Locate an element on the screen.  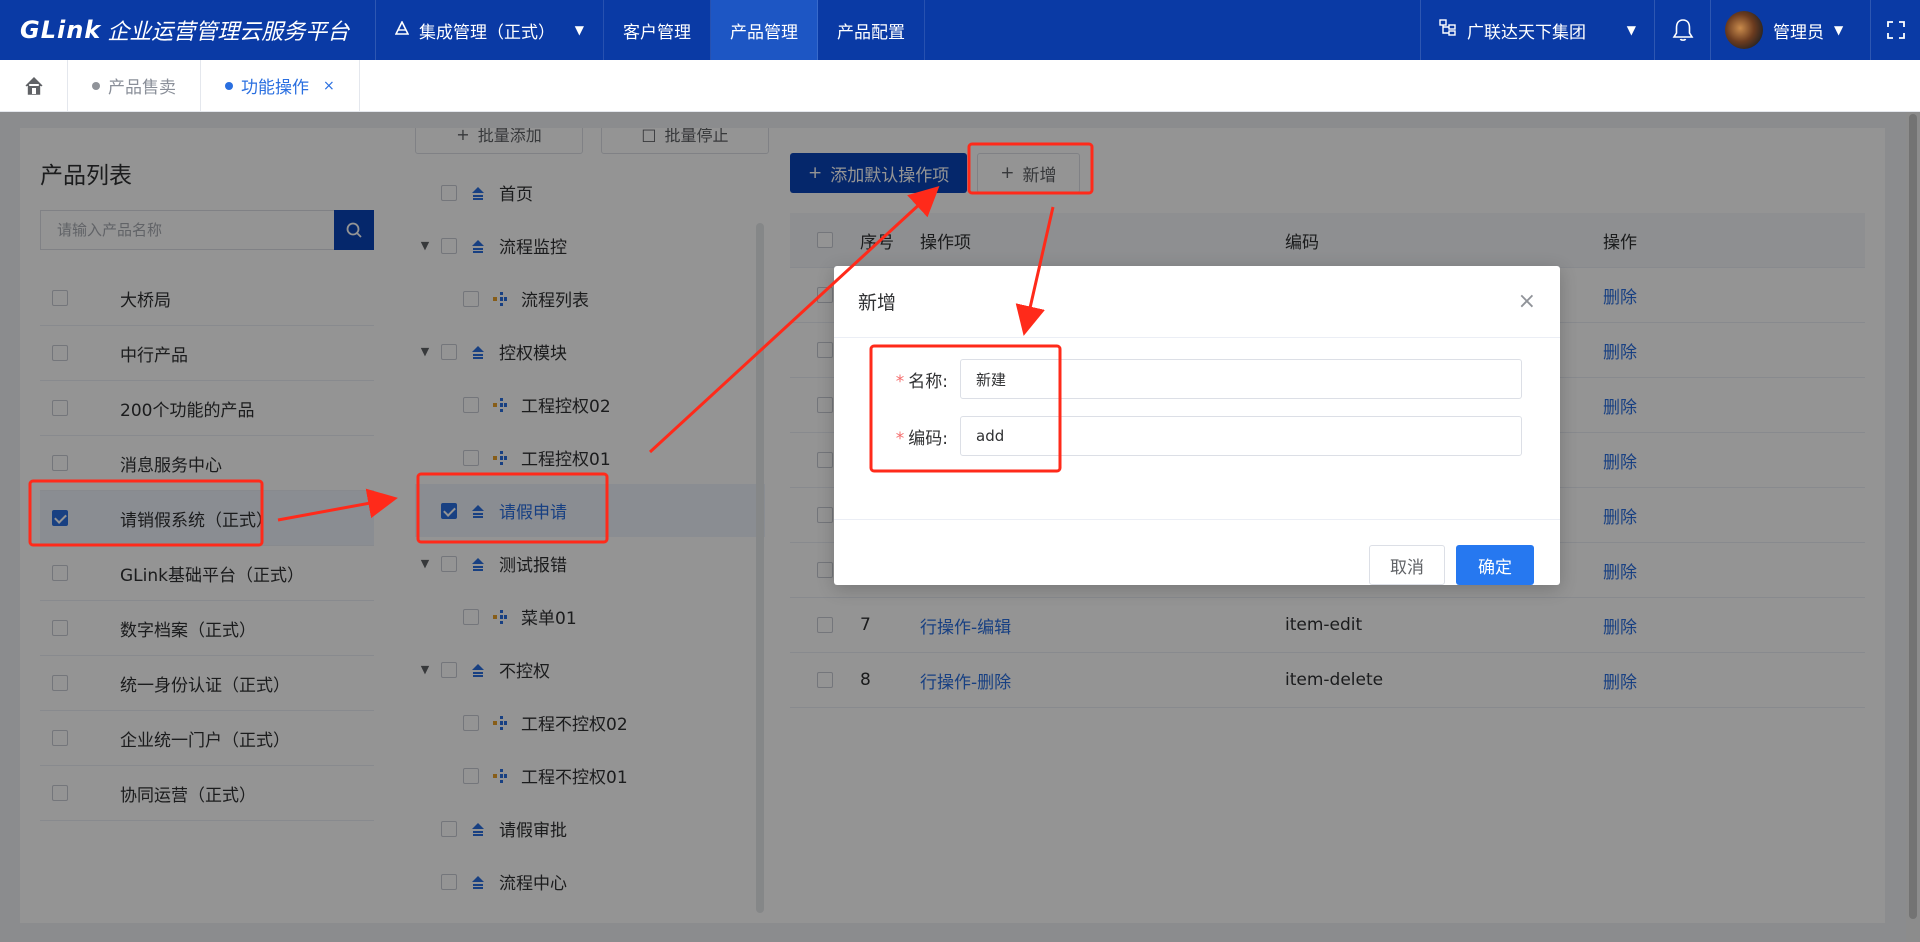
bell-icon is located at coordinates (1682, 30).